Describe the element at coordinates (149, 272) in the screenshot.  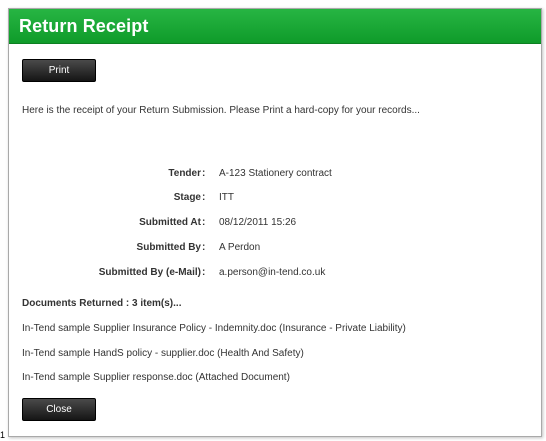
I see `submitted-by-email-label: Submitted By (e-Mail)` at that location.